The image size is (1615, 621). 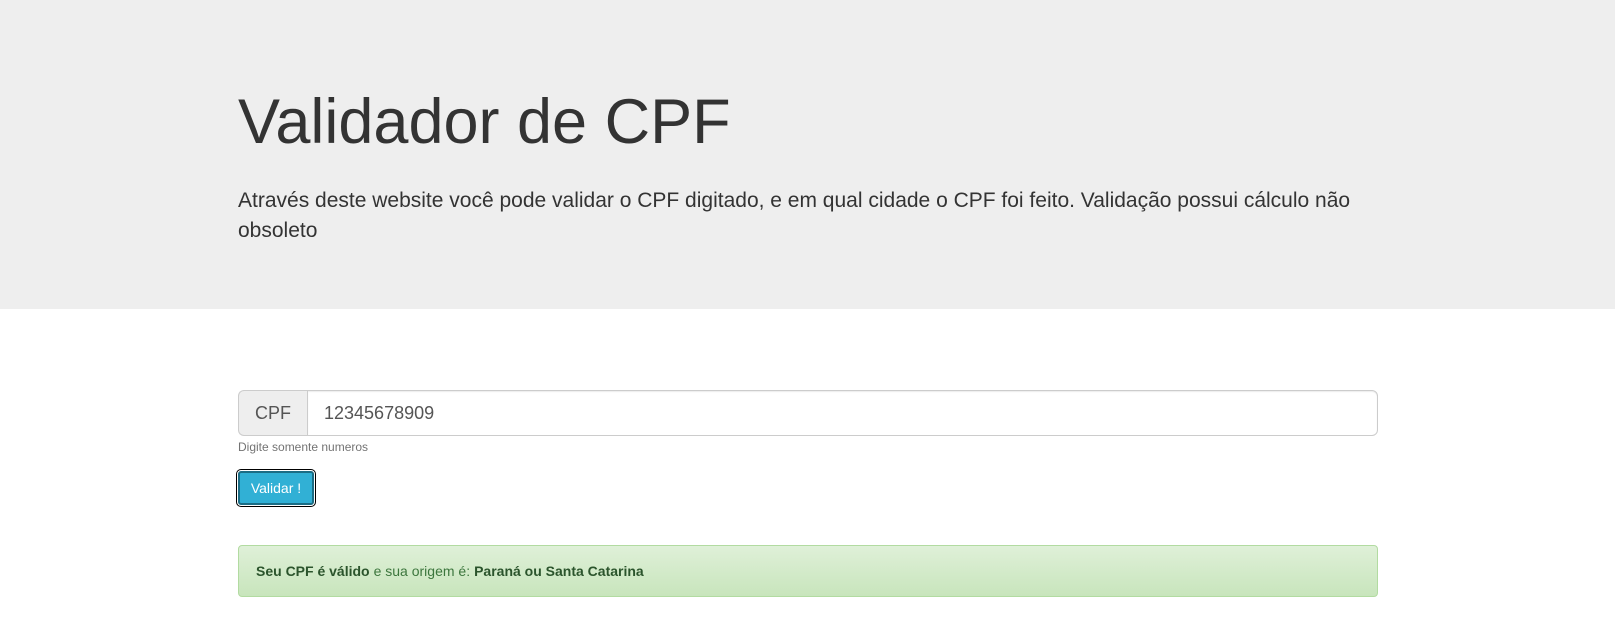 What do you see at coordinates (313, 571) in the screenshot?
I see `result-status: Seu CPF é válido` at bounding box center [313, 571].